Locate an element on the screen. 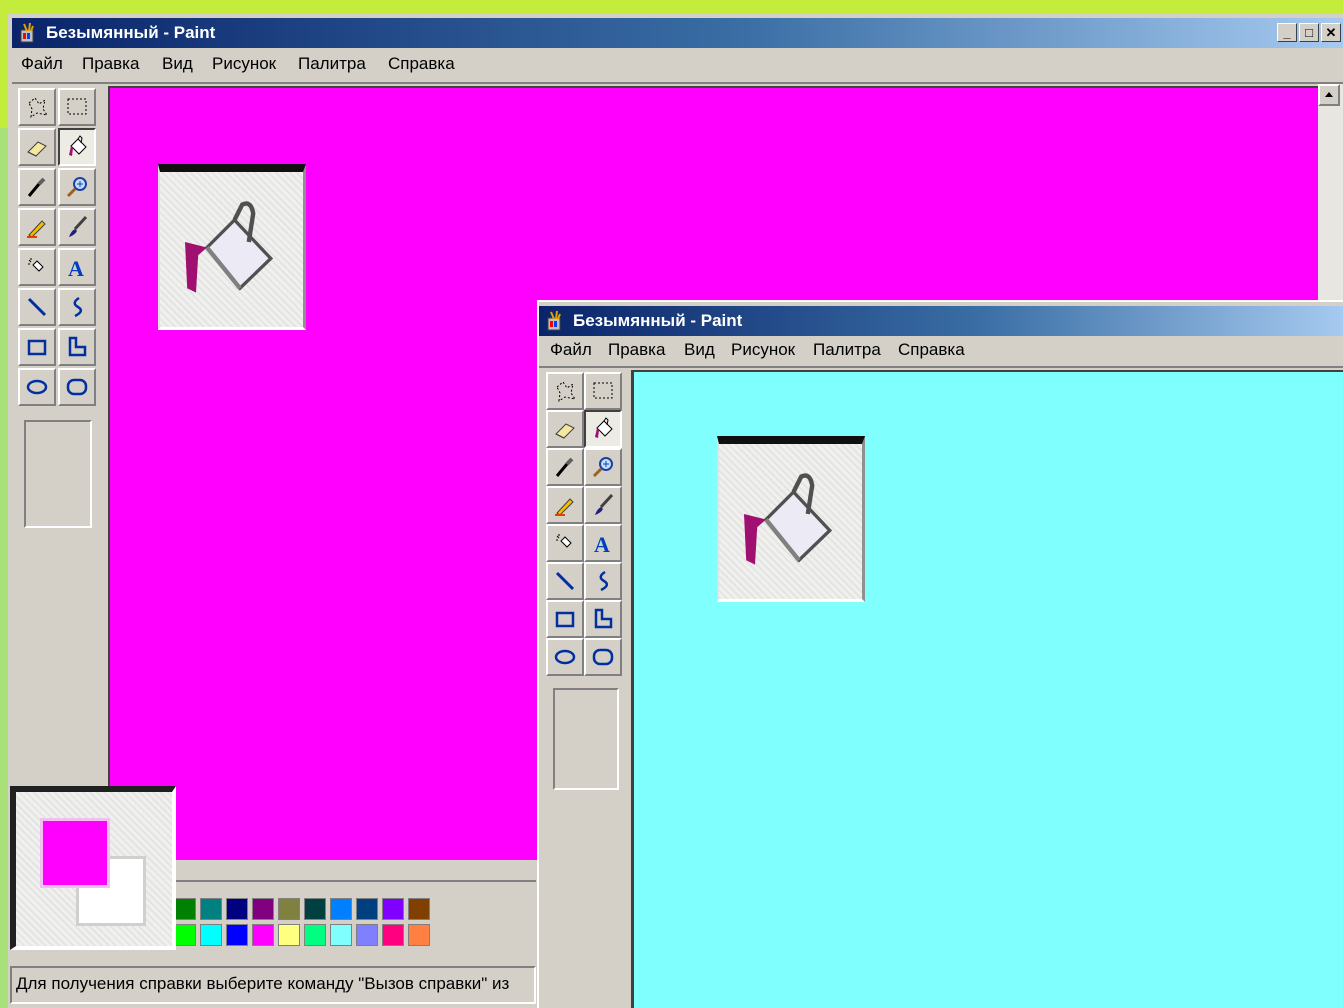 The width and height of the screenshot is (1343, 1008). fill-bucket-icon is located at coordinates (78, 145).